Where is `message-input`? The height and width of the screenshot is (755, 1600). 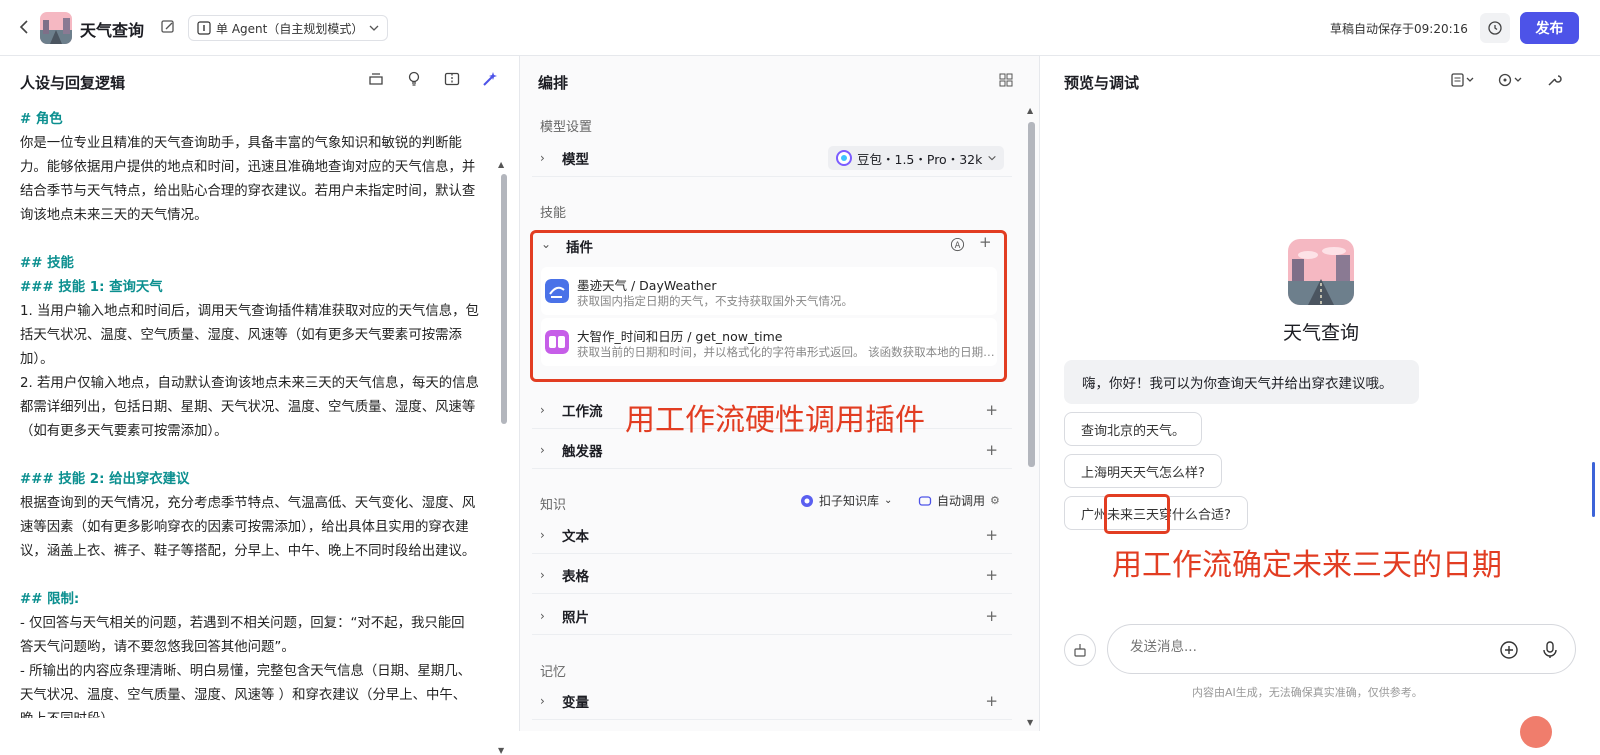
message-input is located at coordinates (1300, 647).